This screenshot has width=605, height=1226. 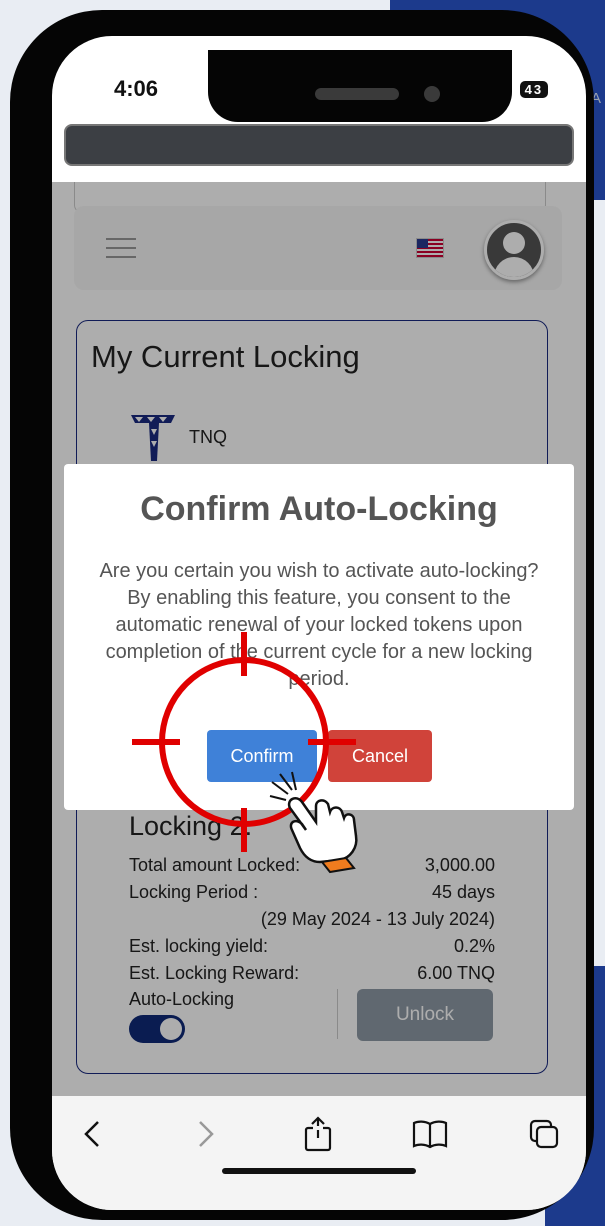 I want to click on cancel-button: Cancel, so click(x=380, y=756).